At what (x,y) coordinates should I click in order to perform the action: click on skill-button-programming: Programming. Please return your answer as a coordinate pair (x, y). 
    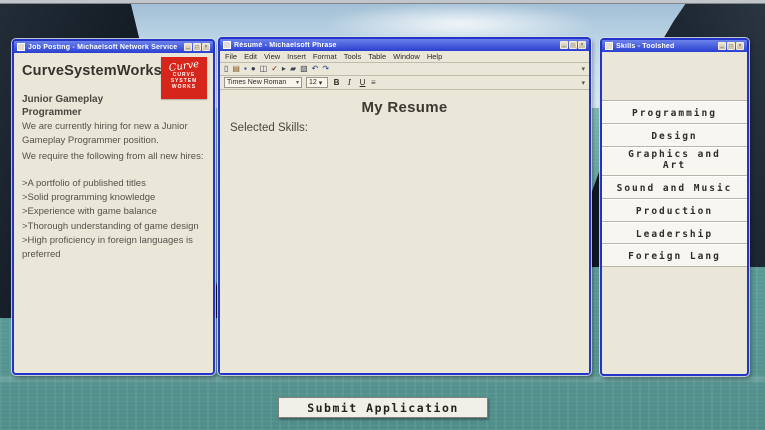
    Looking at the image, I should click on (674, 112).